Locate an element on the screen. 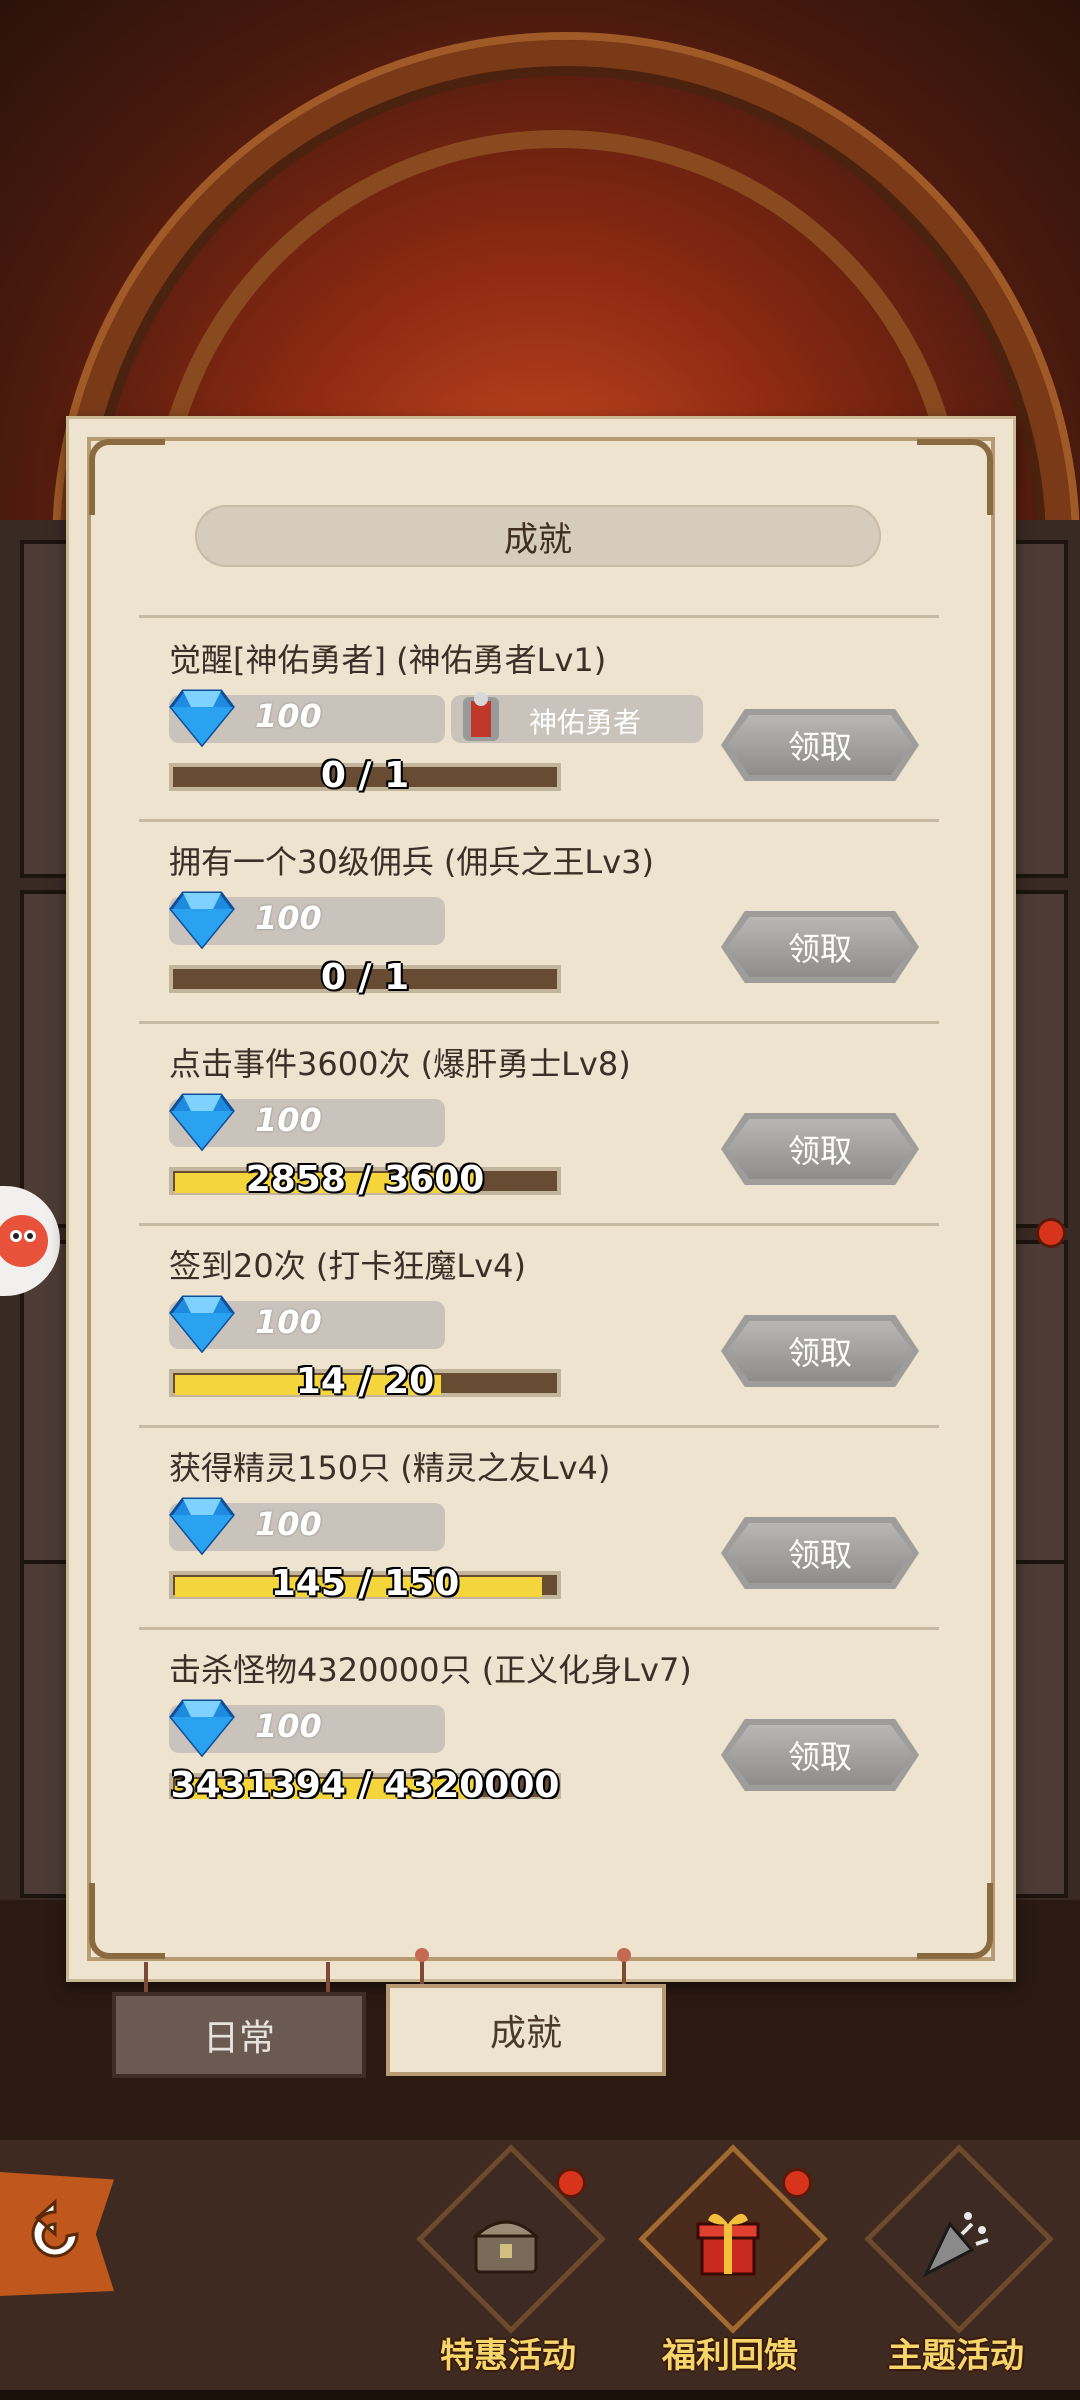 The width and height of the screenshot is (1080, 2400). mascot-icon is located at coordinates (24, 1241).